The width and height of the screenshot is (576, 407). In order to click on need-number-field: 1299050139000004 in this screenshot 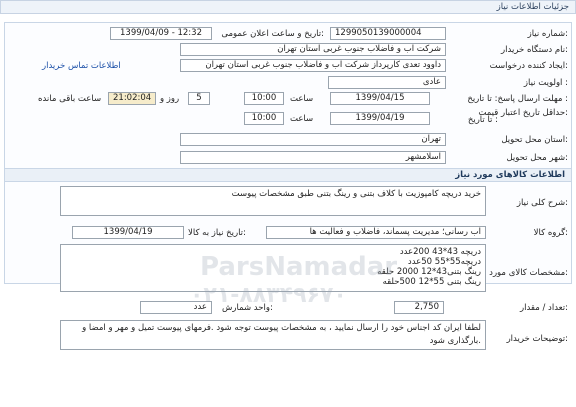, I will do `click(388, 33)`.